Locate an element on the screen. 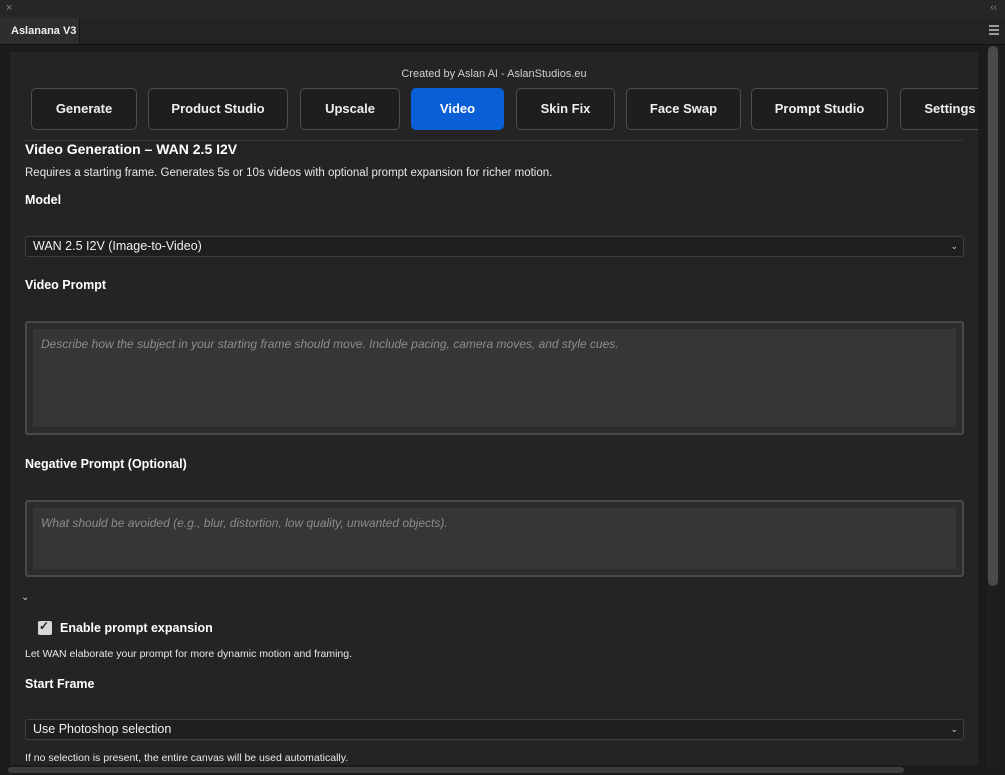 Image resolution: width=1005 pixels, height=775 pixels. collapse-panel-icon: ‹‹ is located at coordinates (993, 7).